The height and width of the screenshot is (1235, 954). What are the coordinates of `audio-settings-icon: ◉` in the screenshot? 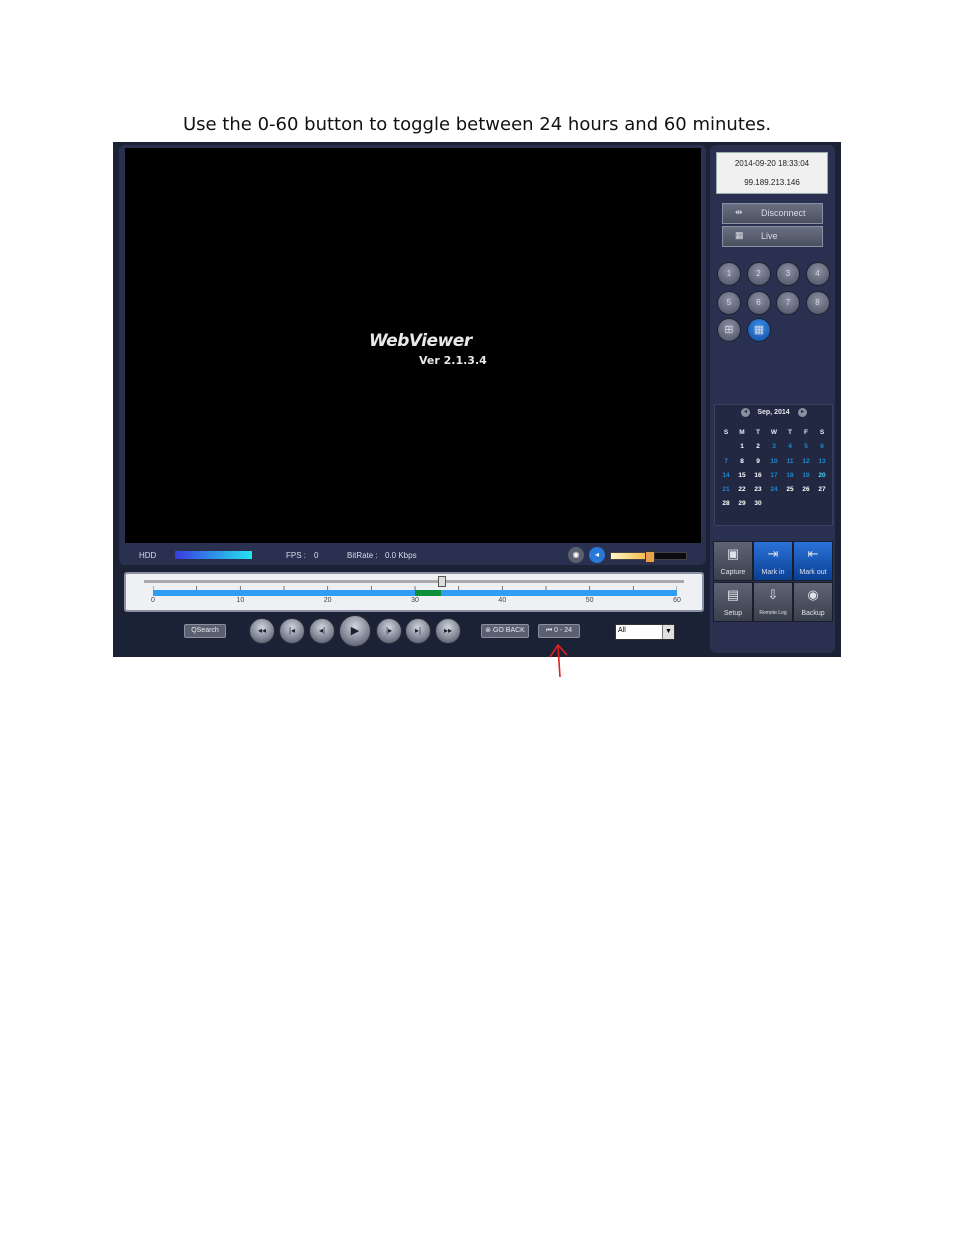 It's located at (576, 555).